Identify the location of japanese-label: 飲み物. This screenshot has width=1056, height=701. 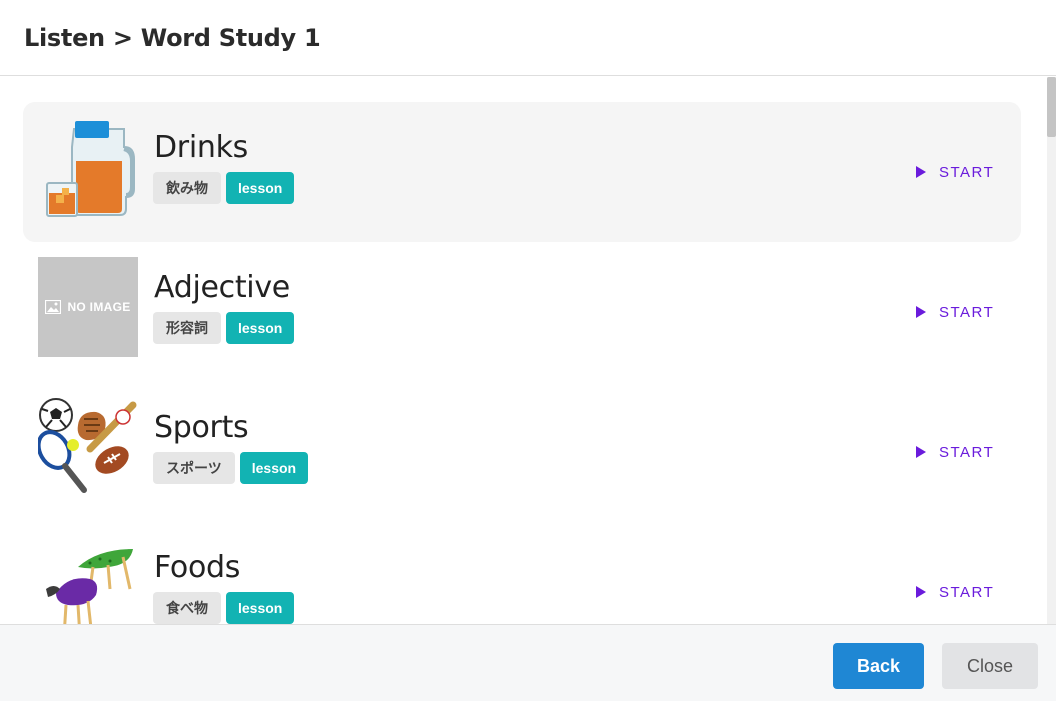
(187, 188).